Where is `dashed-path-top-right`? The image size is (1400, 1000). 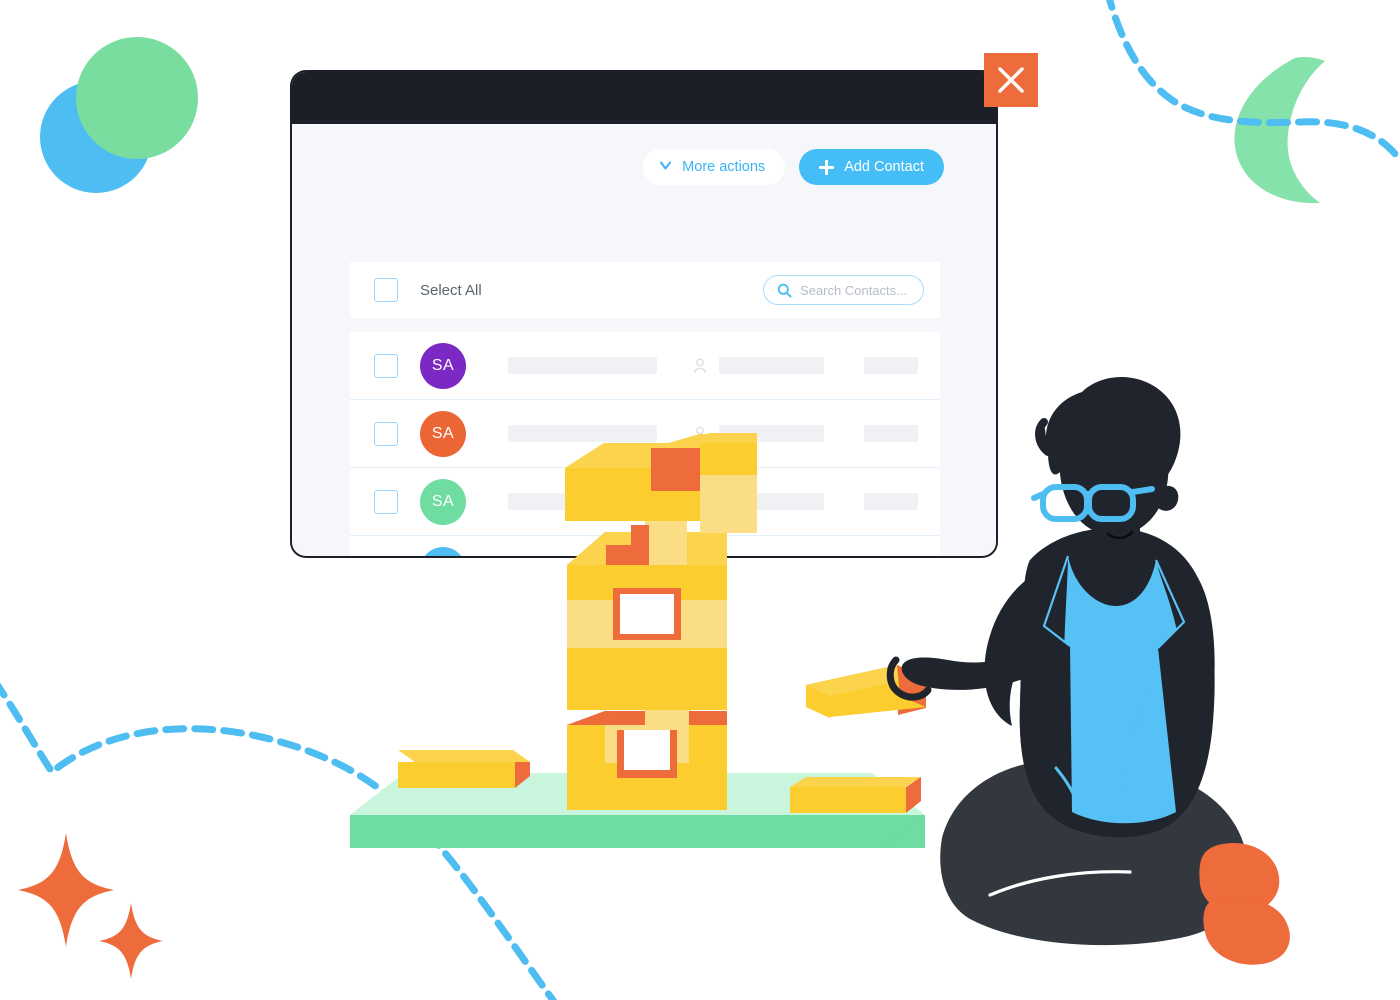 dashed-path-top-right is located at coordinates (1253, 82).